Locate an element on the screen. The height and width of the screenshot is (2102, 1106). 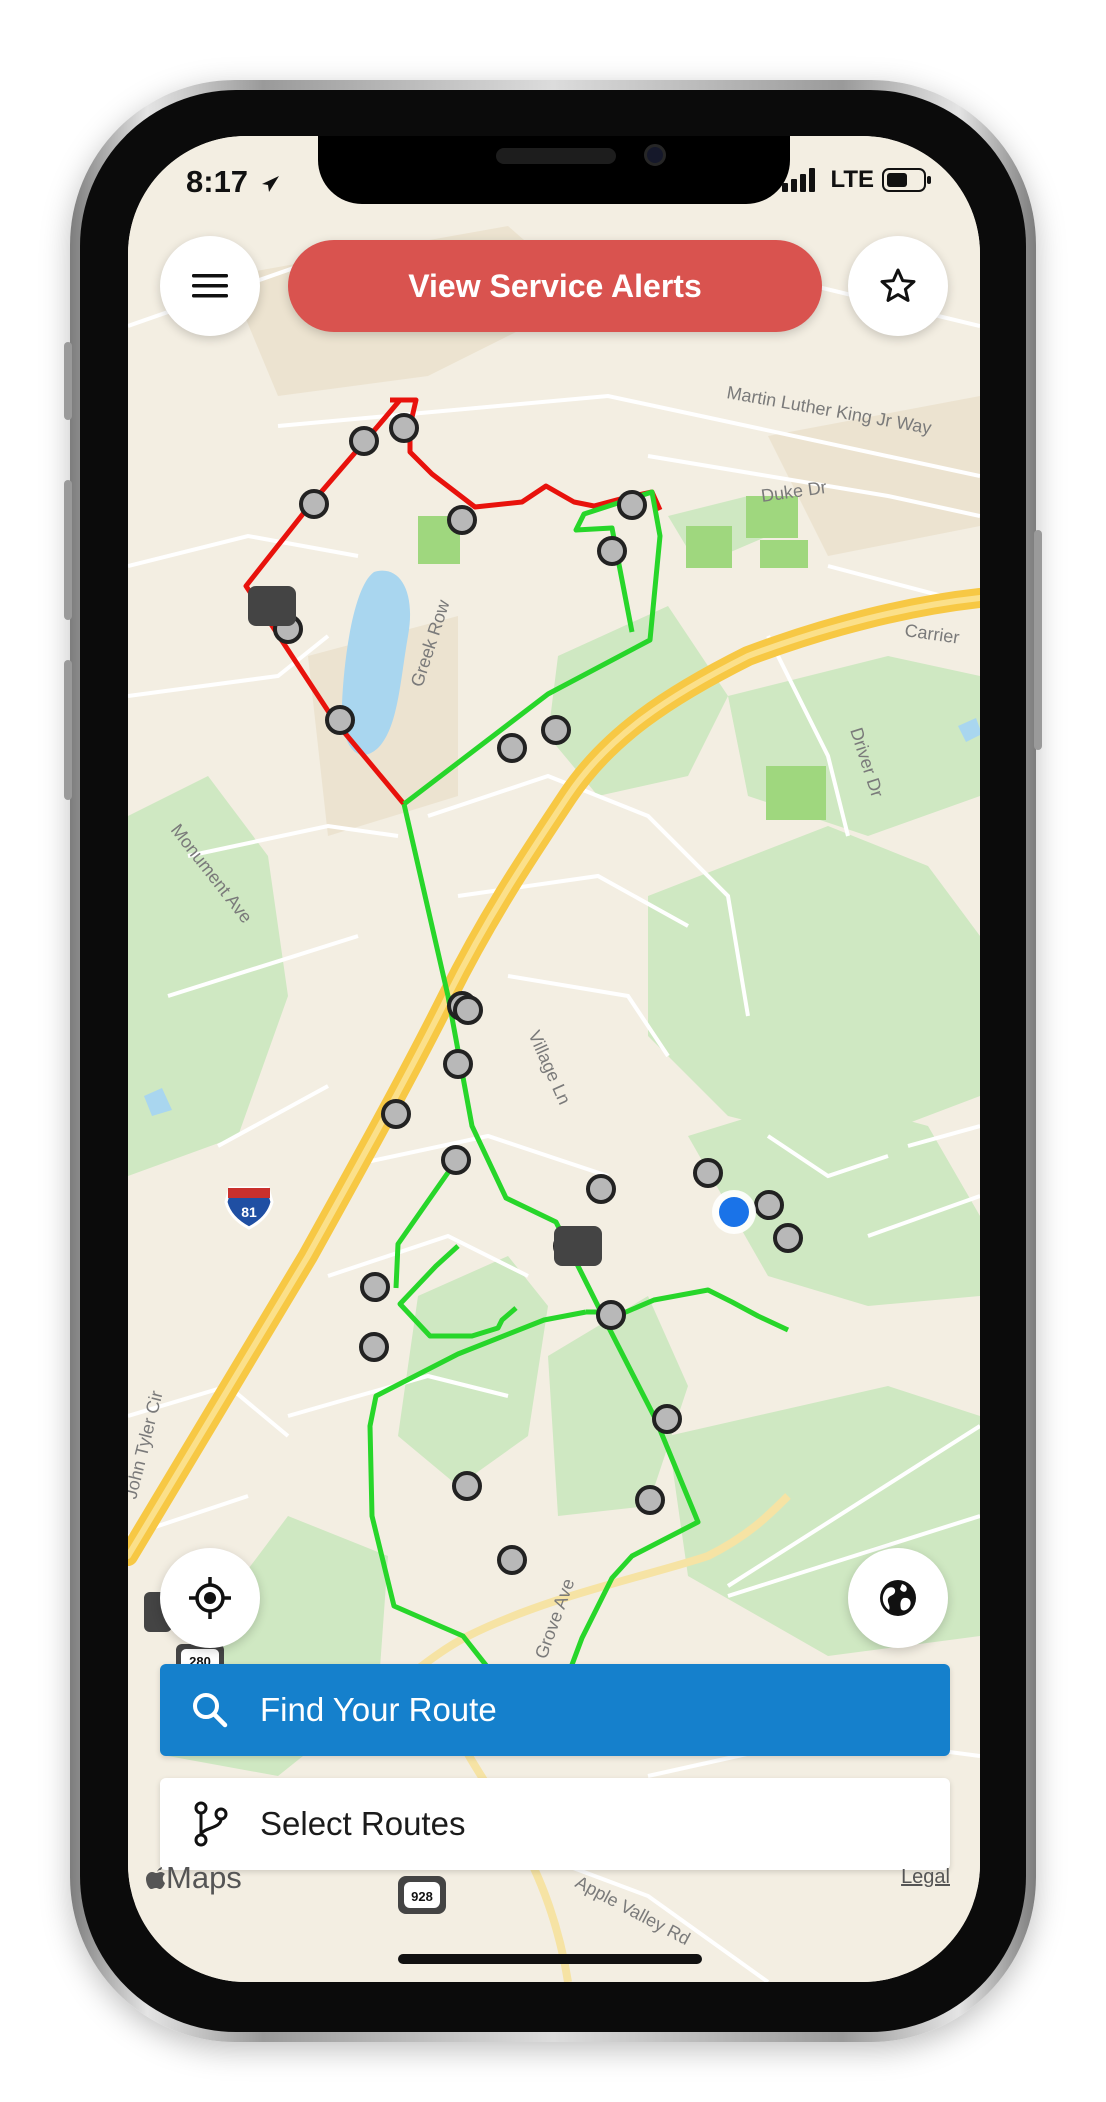
speaker is located at coordinates (556, 156).